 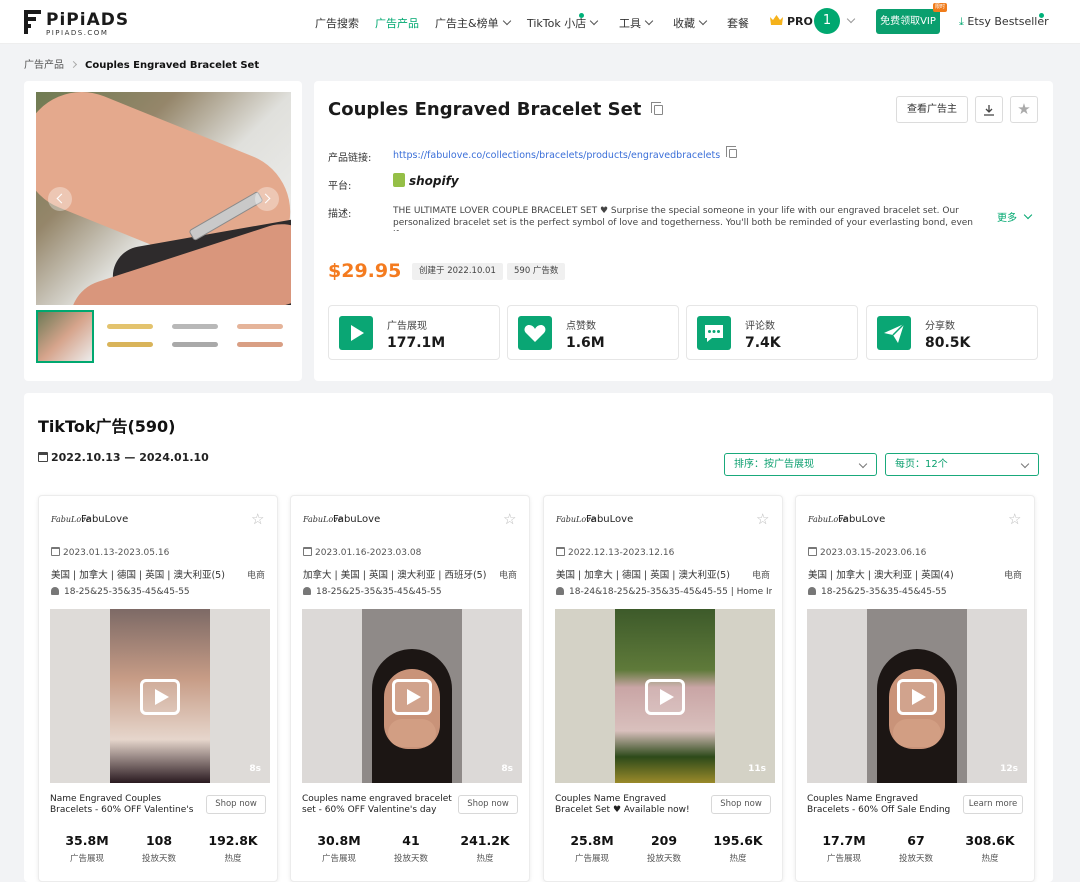 What do you see at coordinates (485, 109) in the screenshot?
I see `product-title-text: Couples Engraved Bracelet Set` at bounding box center [485, 109].